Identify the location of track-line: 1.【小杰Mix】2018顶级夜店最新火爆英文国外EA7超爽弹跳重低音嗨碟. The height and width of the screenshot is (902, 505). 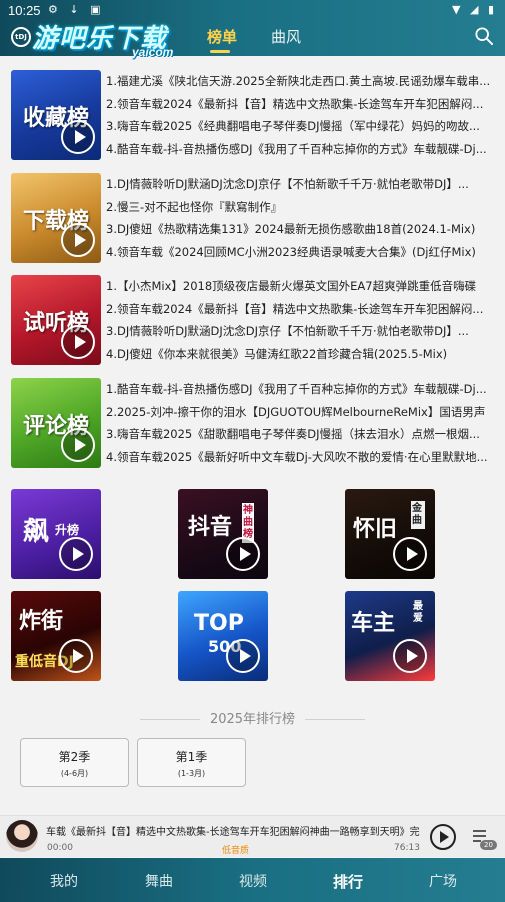
(298, 286).